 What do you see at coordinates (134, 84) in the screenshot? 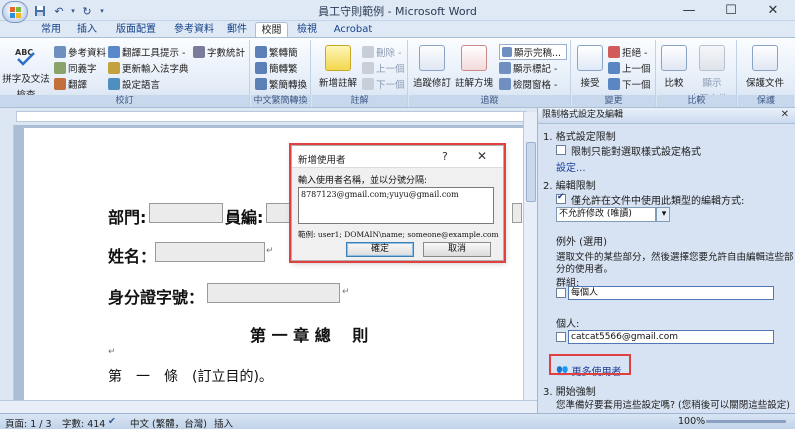
I see `set-language-button: 設定語言` at bounding box center [134, 84].